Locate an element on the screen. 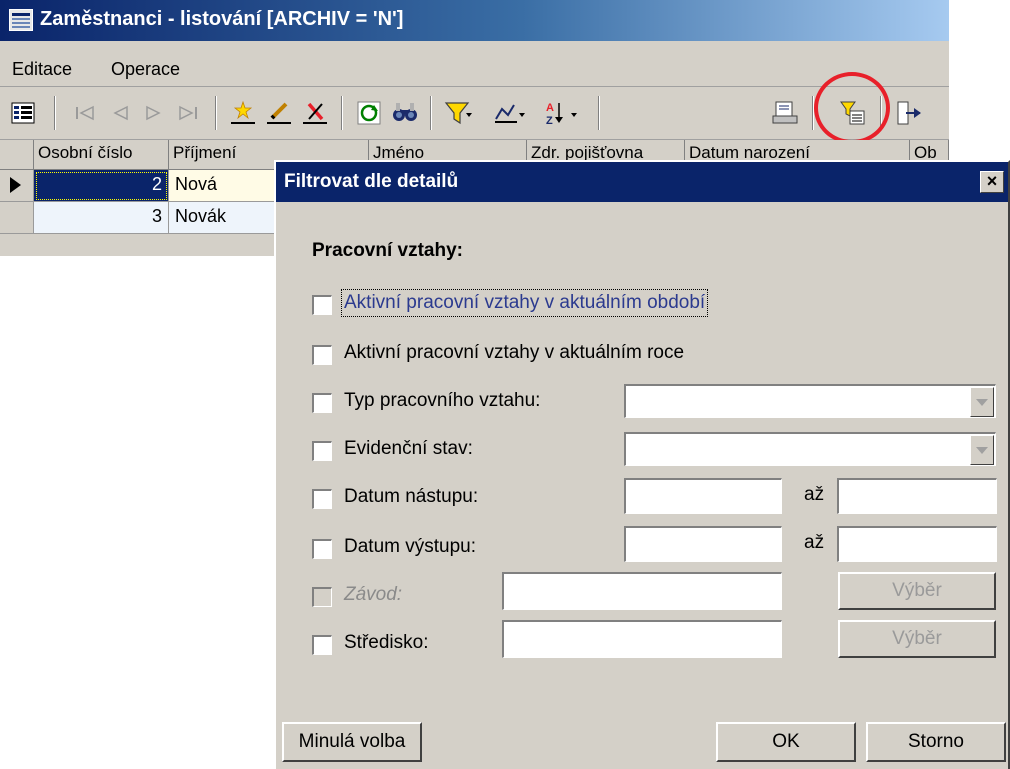  last-record-icon is located at coordinates (188, 113).